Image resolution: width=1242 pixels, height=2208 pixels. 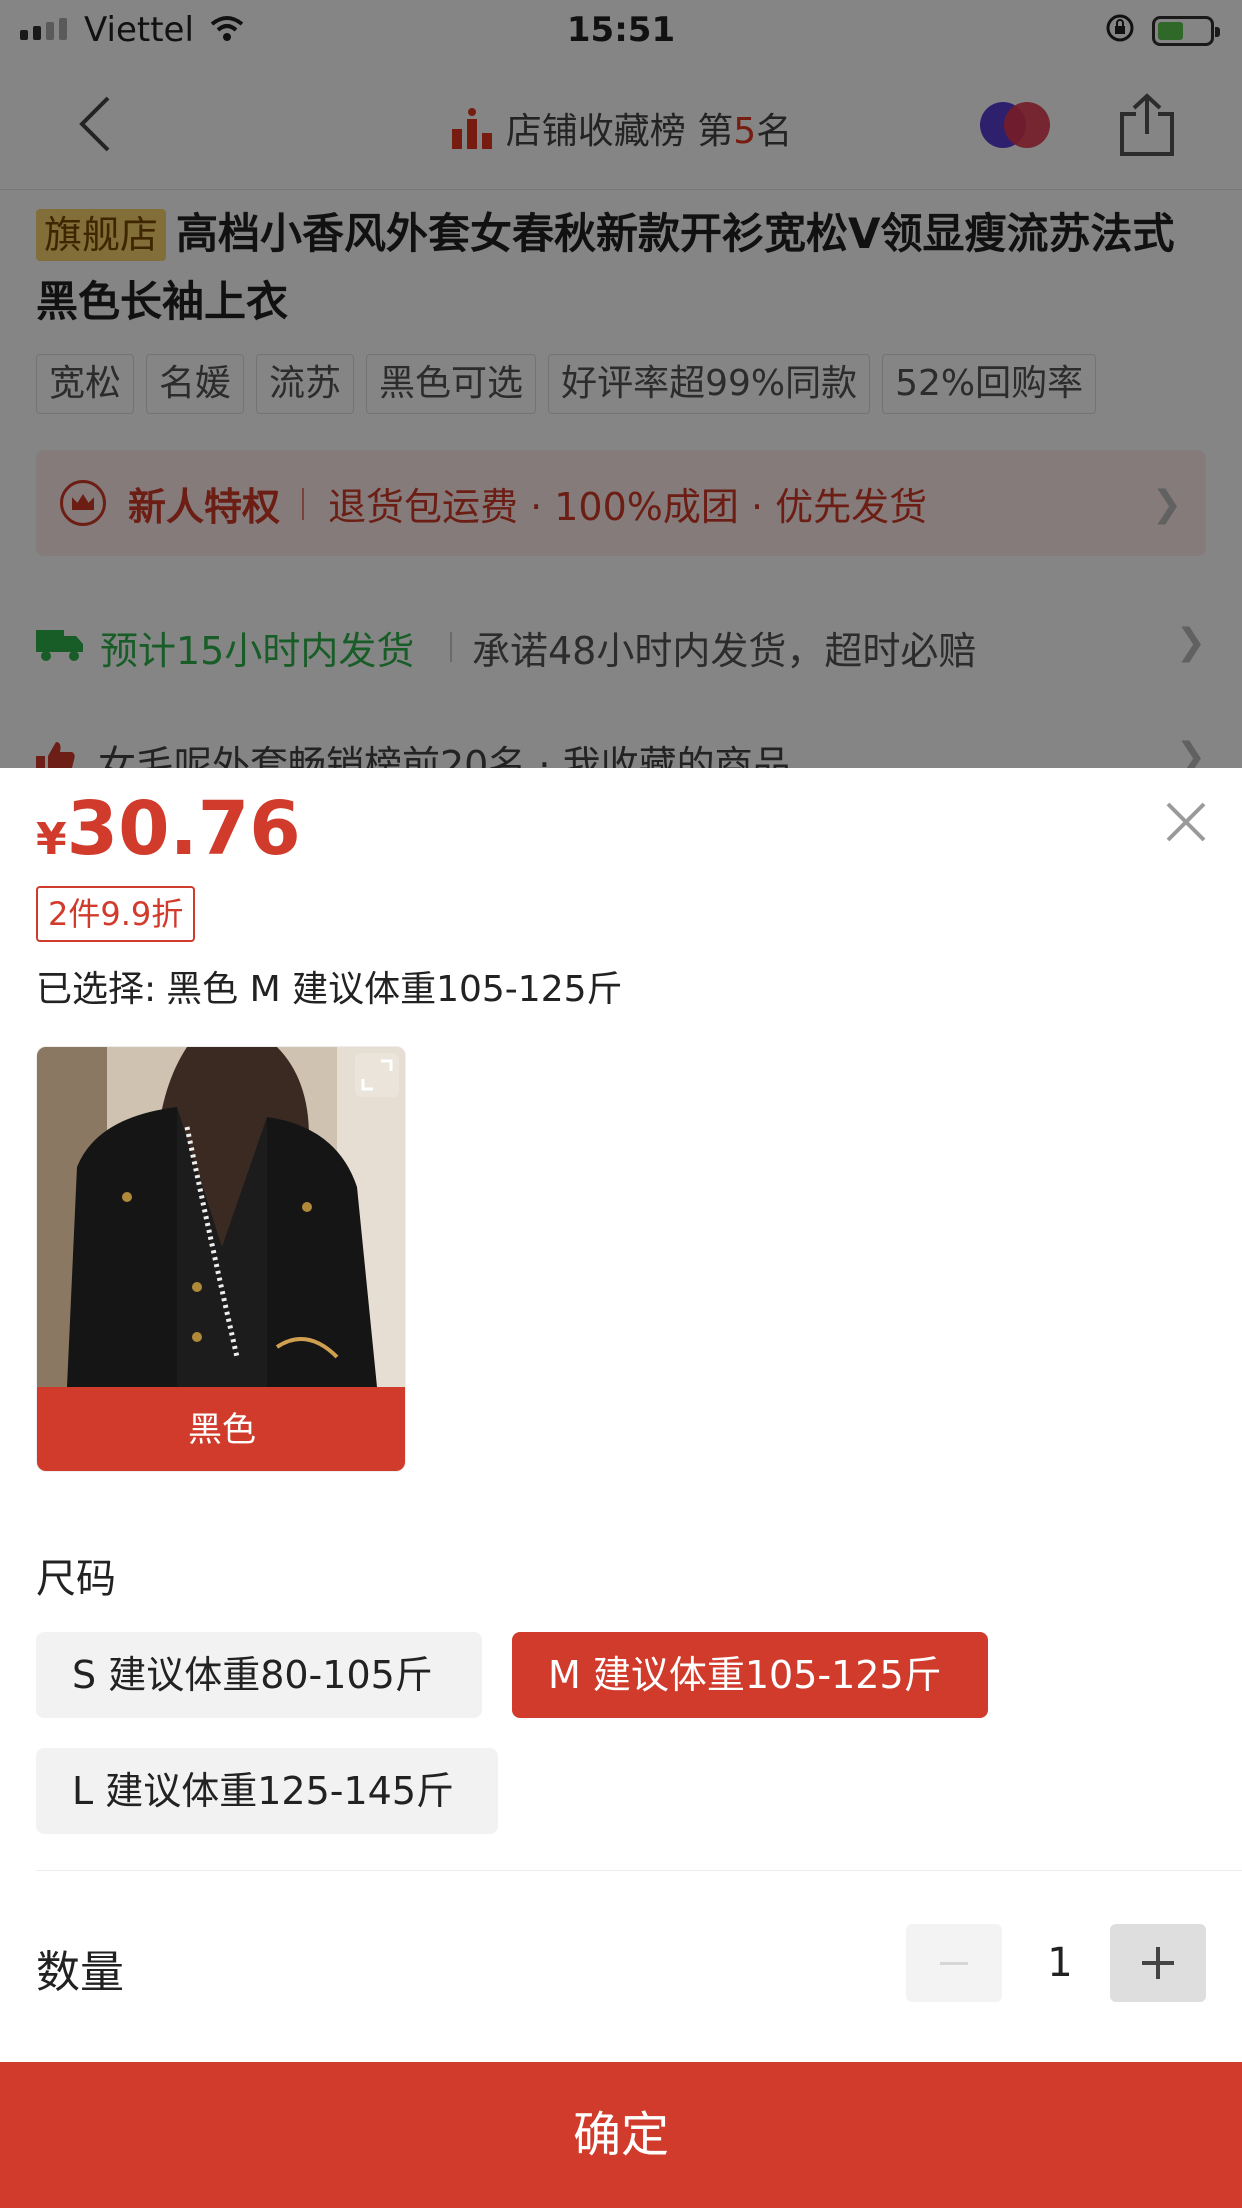 What do you see at coordinates (116, 914) in the screenshot?
I see `discount-badge: 2件9.9折` at bounding box center [116, 914].